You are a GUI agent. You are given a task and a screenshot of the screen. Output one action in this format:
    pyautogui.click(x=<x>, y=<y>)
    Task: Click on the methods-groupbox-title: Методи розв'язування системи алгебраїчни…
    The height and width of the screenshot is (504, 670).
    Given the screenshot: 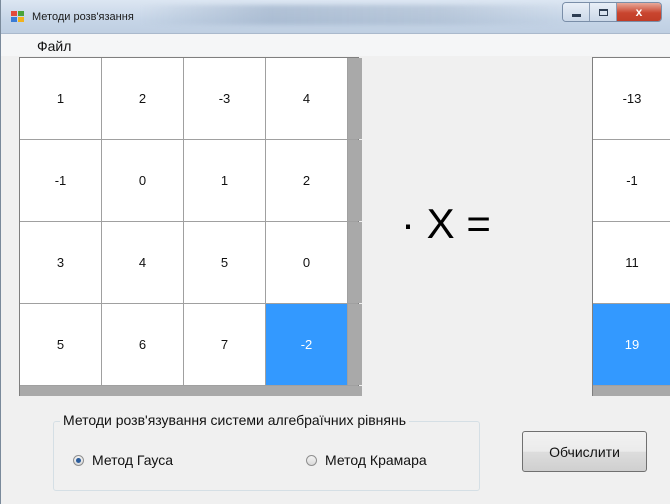 What is the action you would take?
    pyautogui.click(x=235, y=420)
    